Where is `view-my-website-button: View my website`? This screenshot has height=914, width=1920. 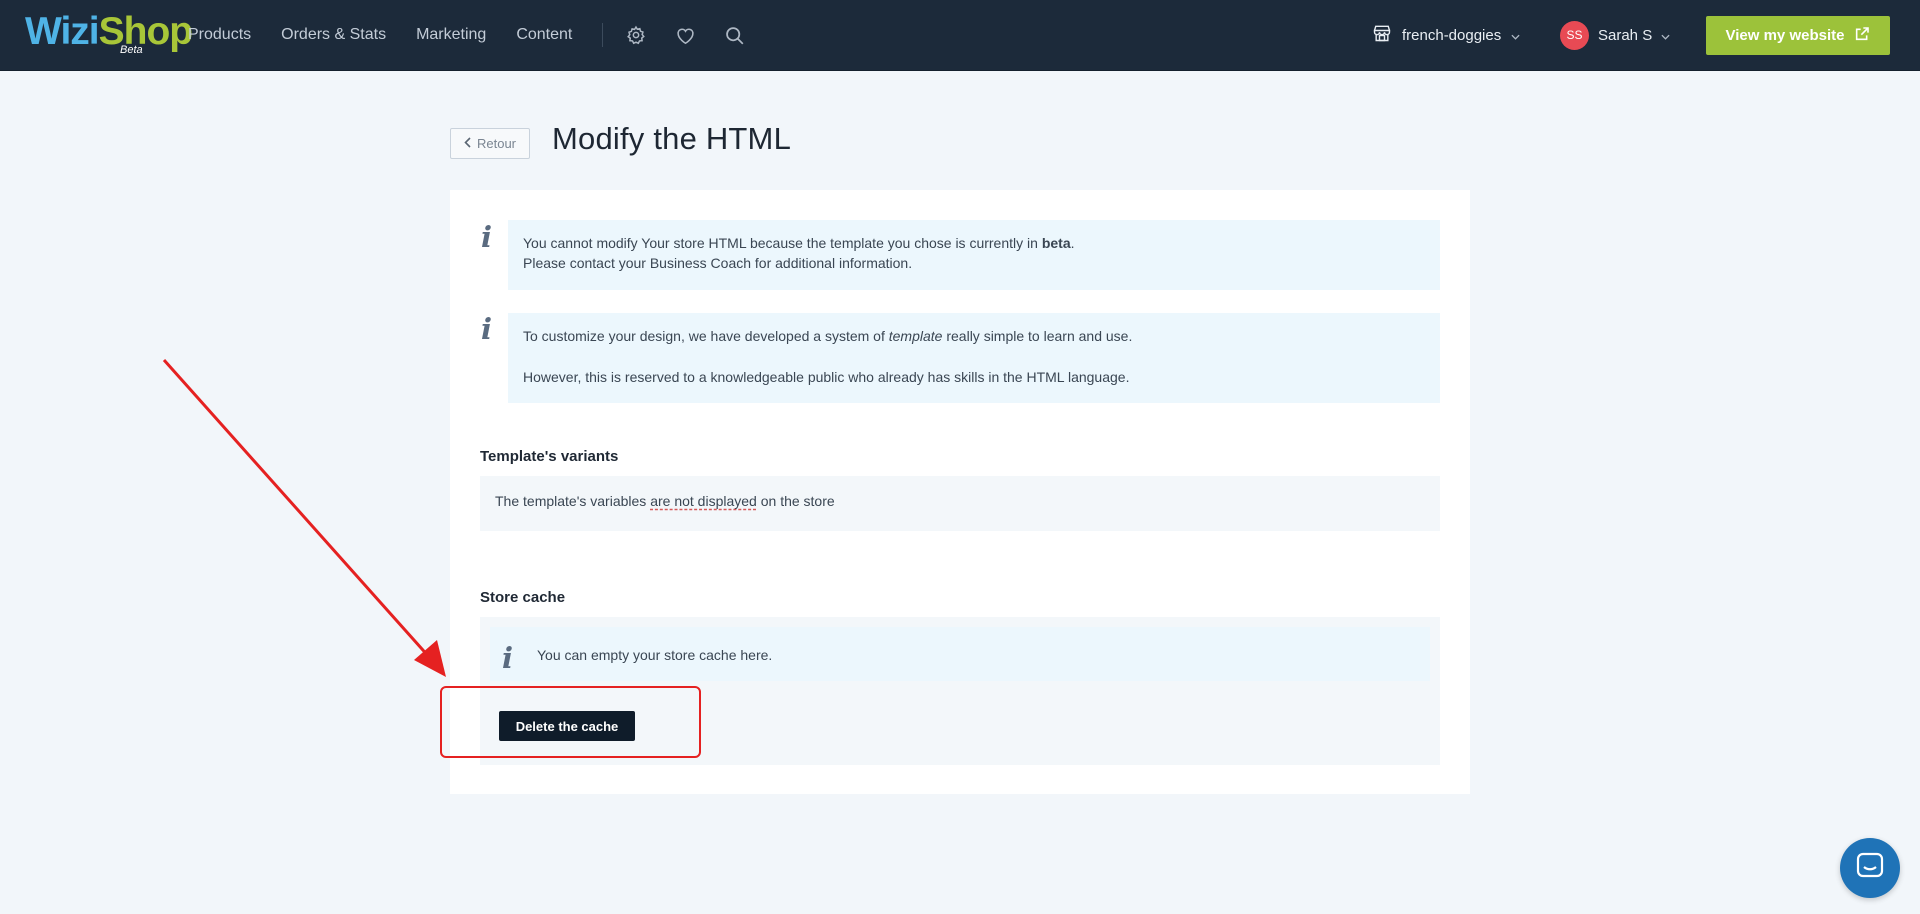 view-my-website-button: View my website is located at coordinates (1798, 35).